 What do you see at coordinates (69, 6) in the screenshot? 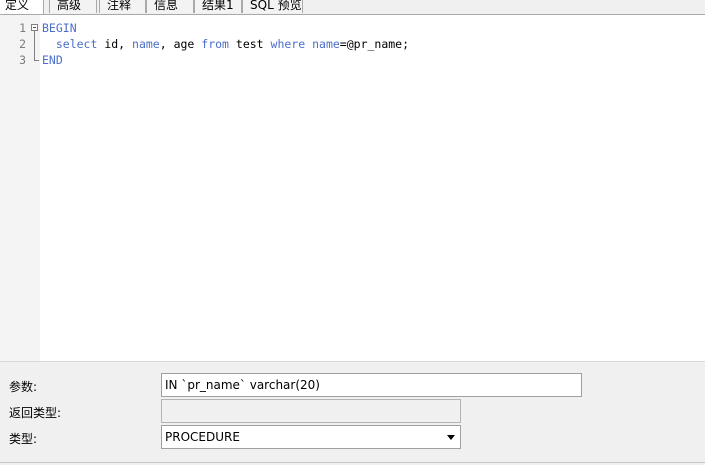
I see `tab-label: 高级` at bounding box center [69, 6].